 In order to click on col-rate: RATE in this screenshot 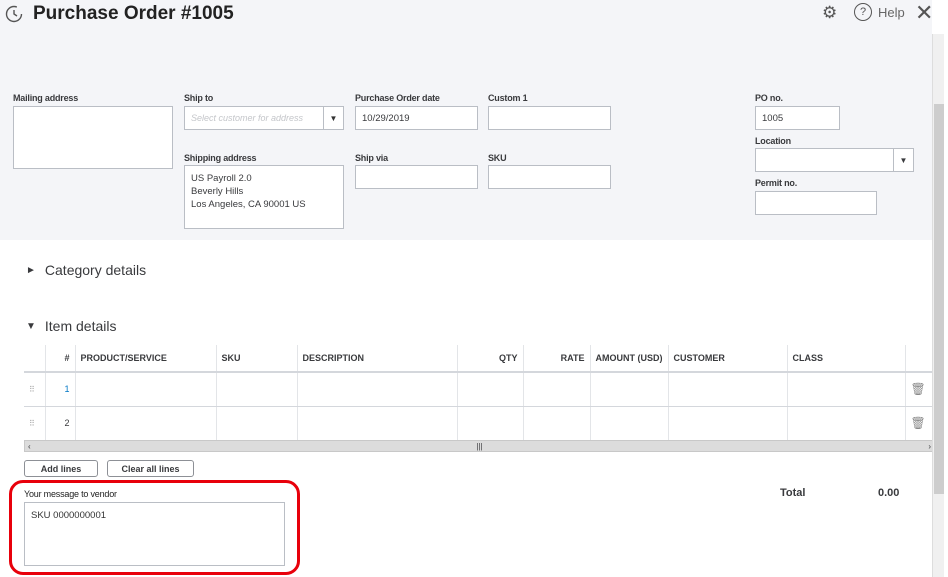, I will do `click(556, 359)`.